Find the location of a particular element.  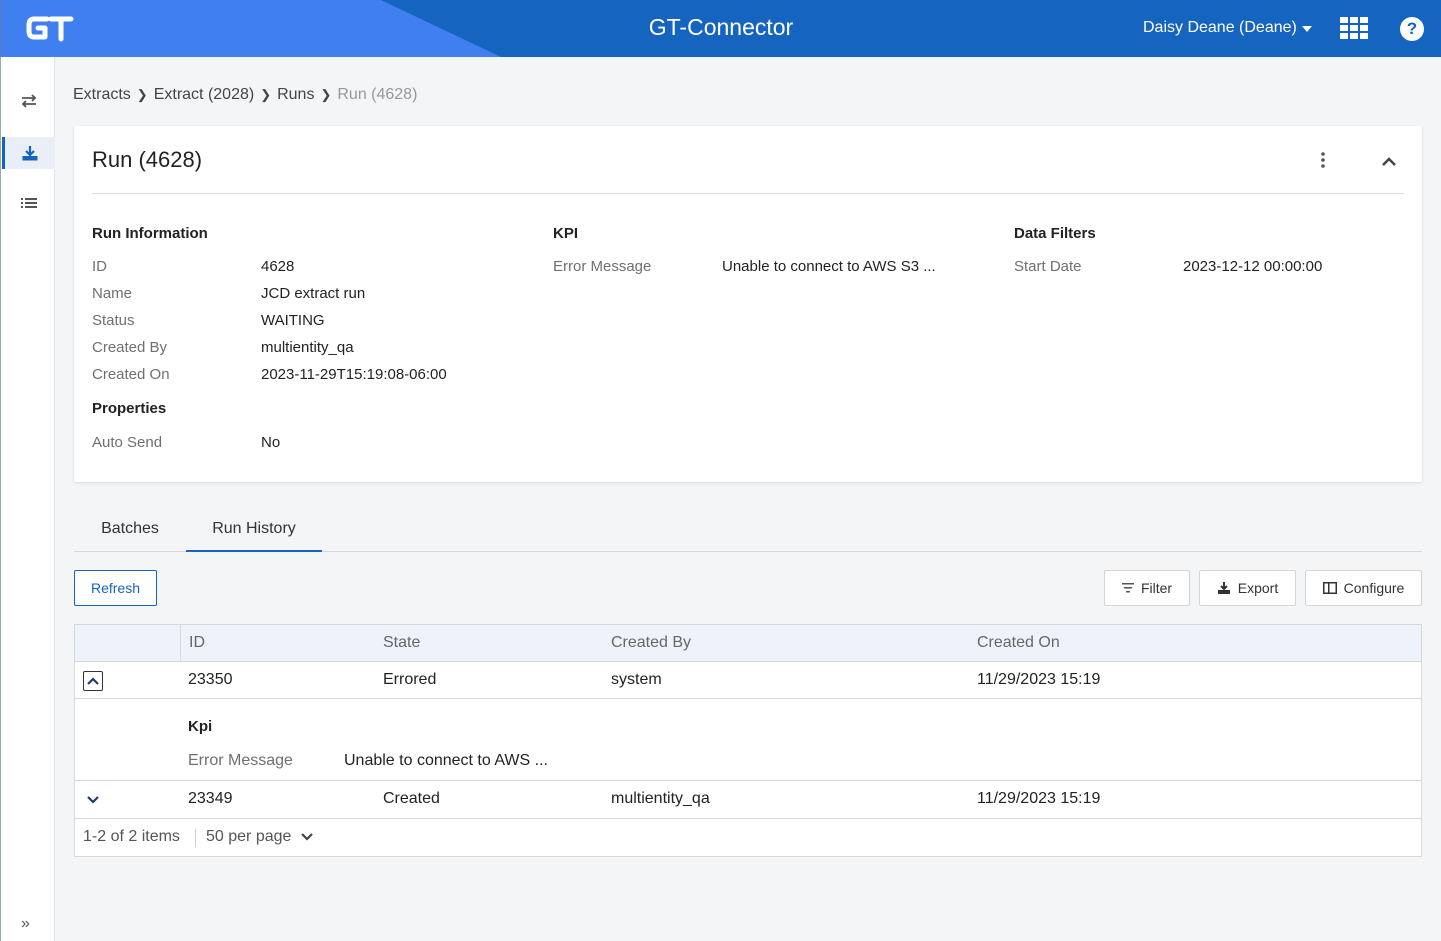

cell-state: Created is located at coordinates (411, 798).